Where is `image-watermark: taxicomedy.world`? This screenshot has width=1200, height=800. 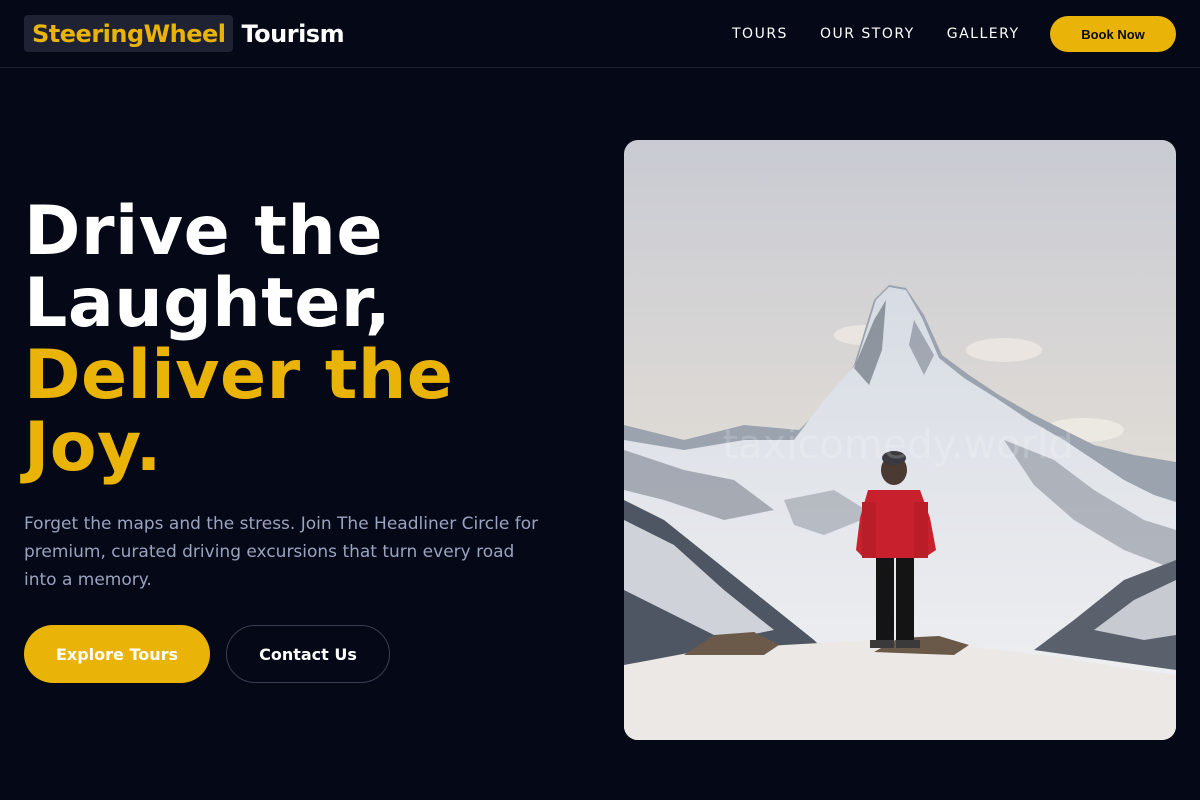 image-watermark: taxicomedy.world is located at coordinates (897, 445).